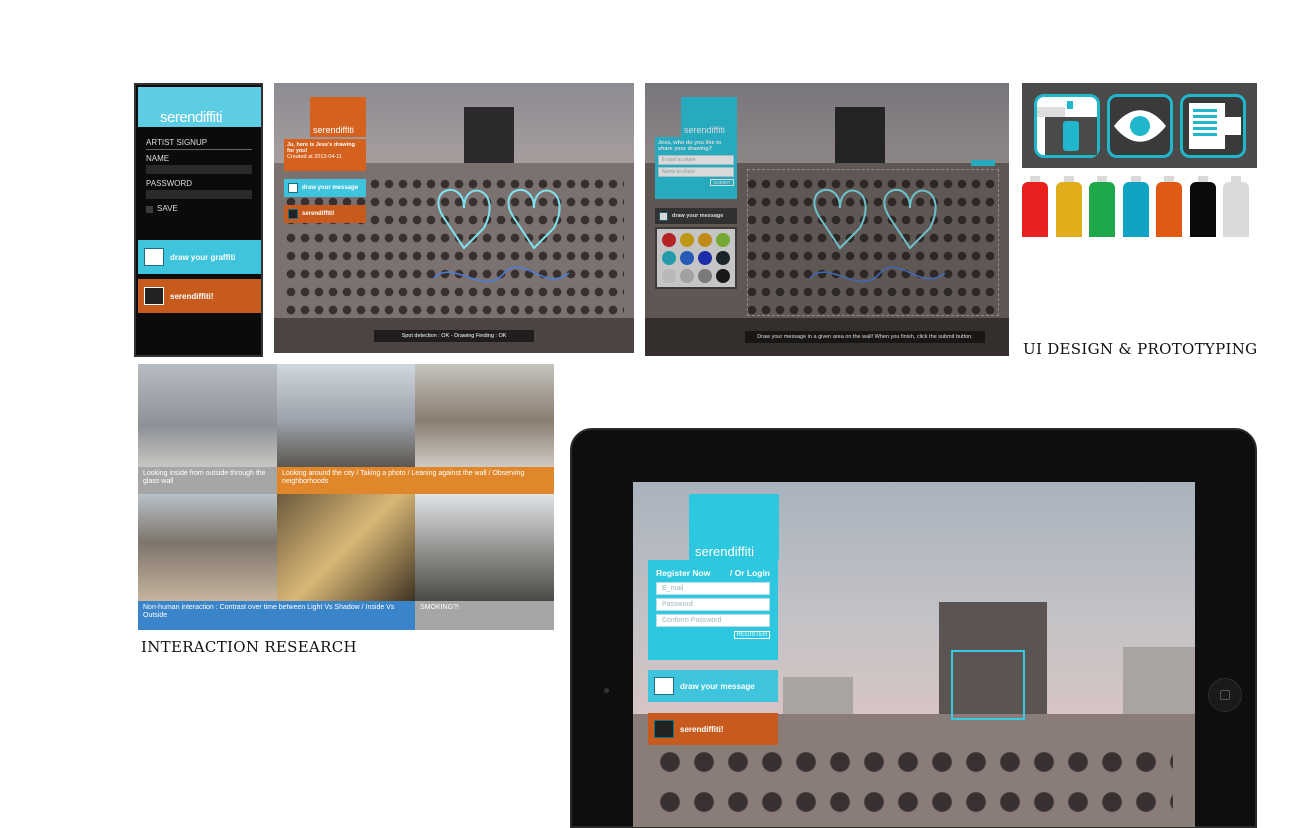 The height and width of the screenshot is (828, 1312). I want to click on submit-button: SUBMIT, so click(722, 182).